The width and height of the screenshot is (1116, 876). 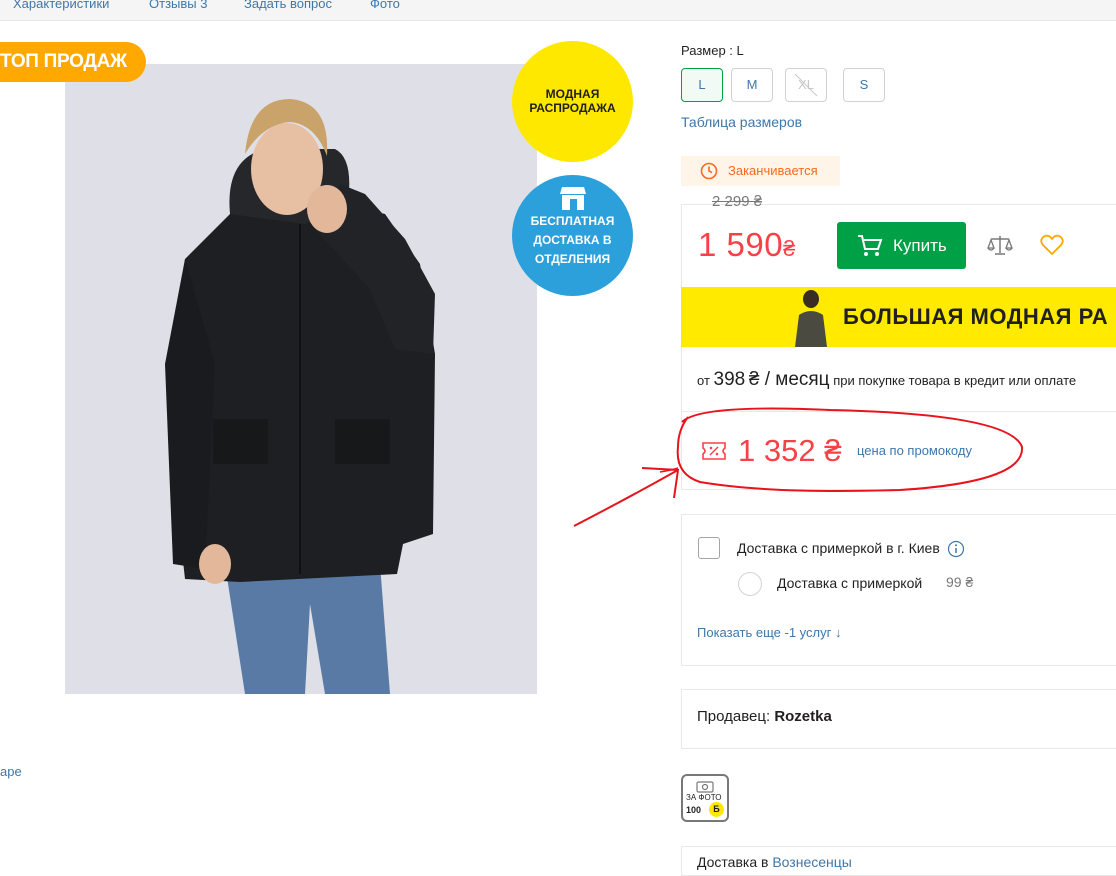 What do you see at coordinates (976, 316) in the screenshot?
I see `banner-text: БОЛЬШАЯ МОДНАЯ РА` at bounding box center [976, 316].